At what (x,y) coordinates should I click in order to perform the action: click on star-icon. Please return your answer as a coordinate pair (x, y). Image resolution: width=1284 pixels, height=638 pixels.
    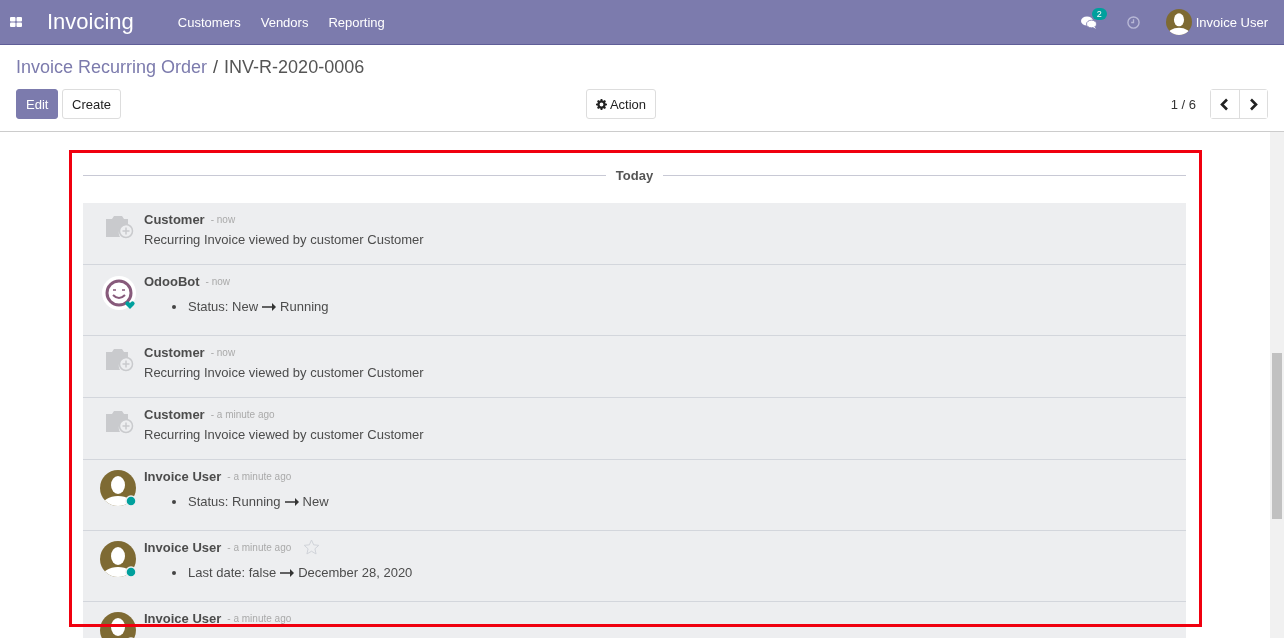
    Looking at the image, I should click on (312, 547).